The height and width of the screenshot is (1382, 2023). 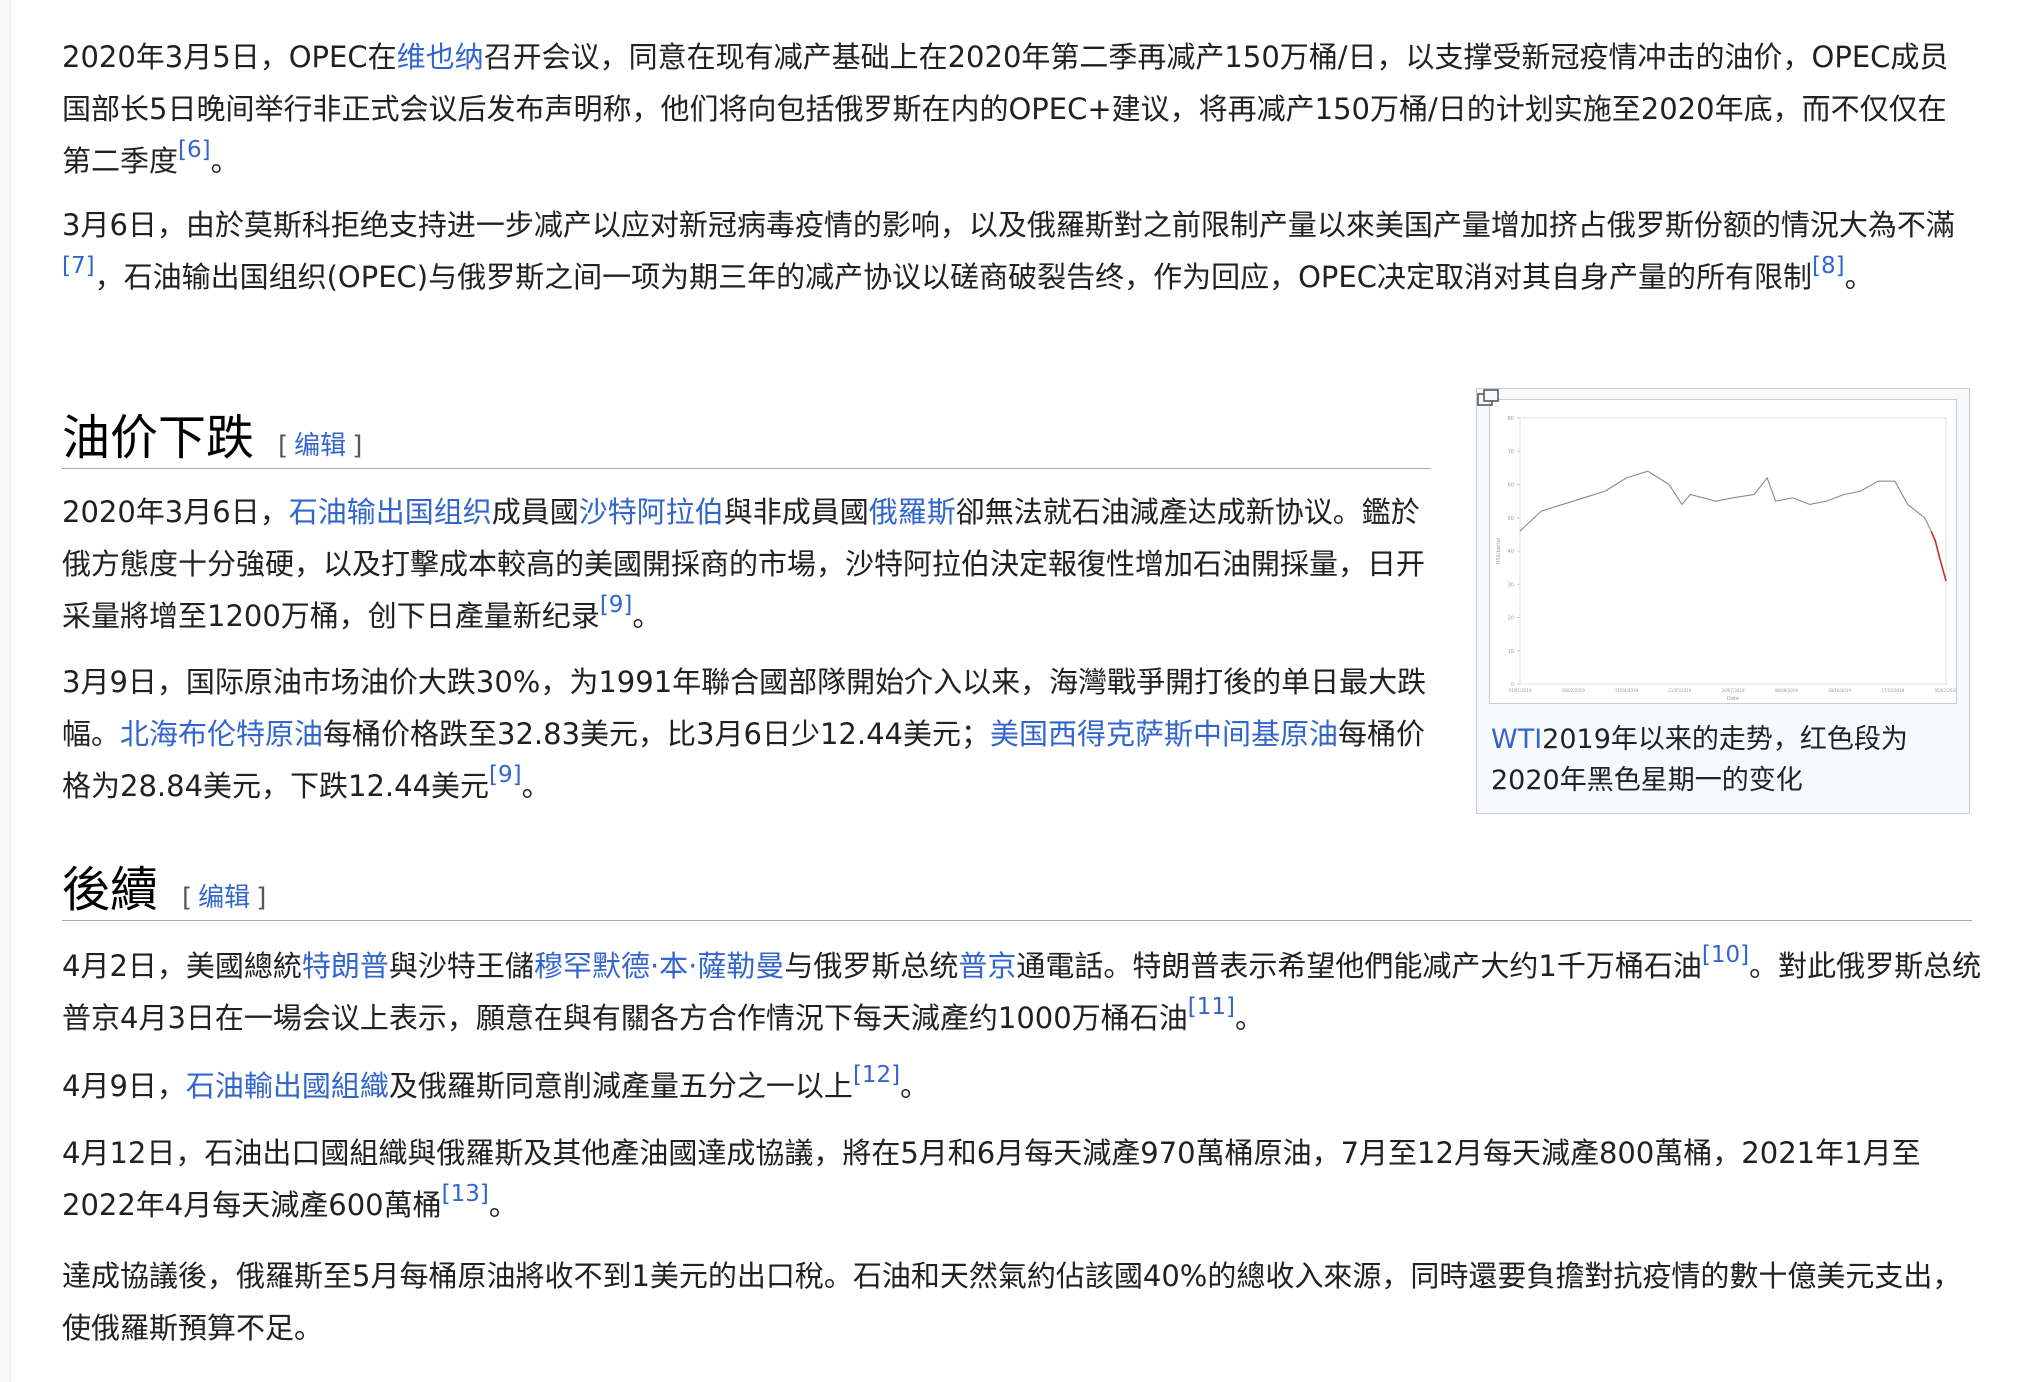 What do you see at coordinates (221, 734) in the screenshot?
I see `link-brent-crude: 北海布伦特原油` at bounding box center [221, 734].